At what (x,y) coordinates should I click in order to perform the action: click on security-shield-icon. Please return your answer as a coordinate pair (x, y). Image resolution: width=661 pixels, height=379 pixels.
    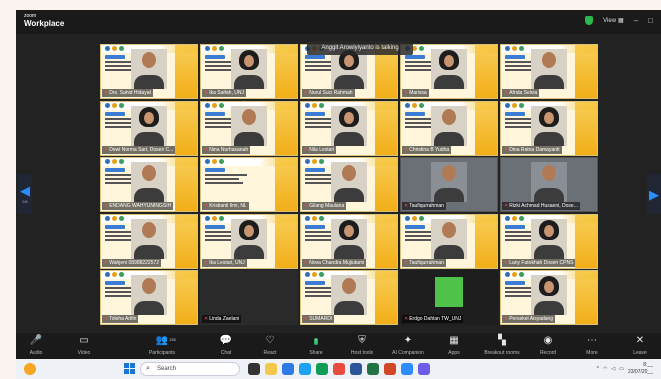
    Looking at the image, I should click on (589, 20).